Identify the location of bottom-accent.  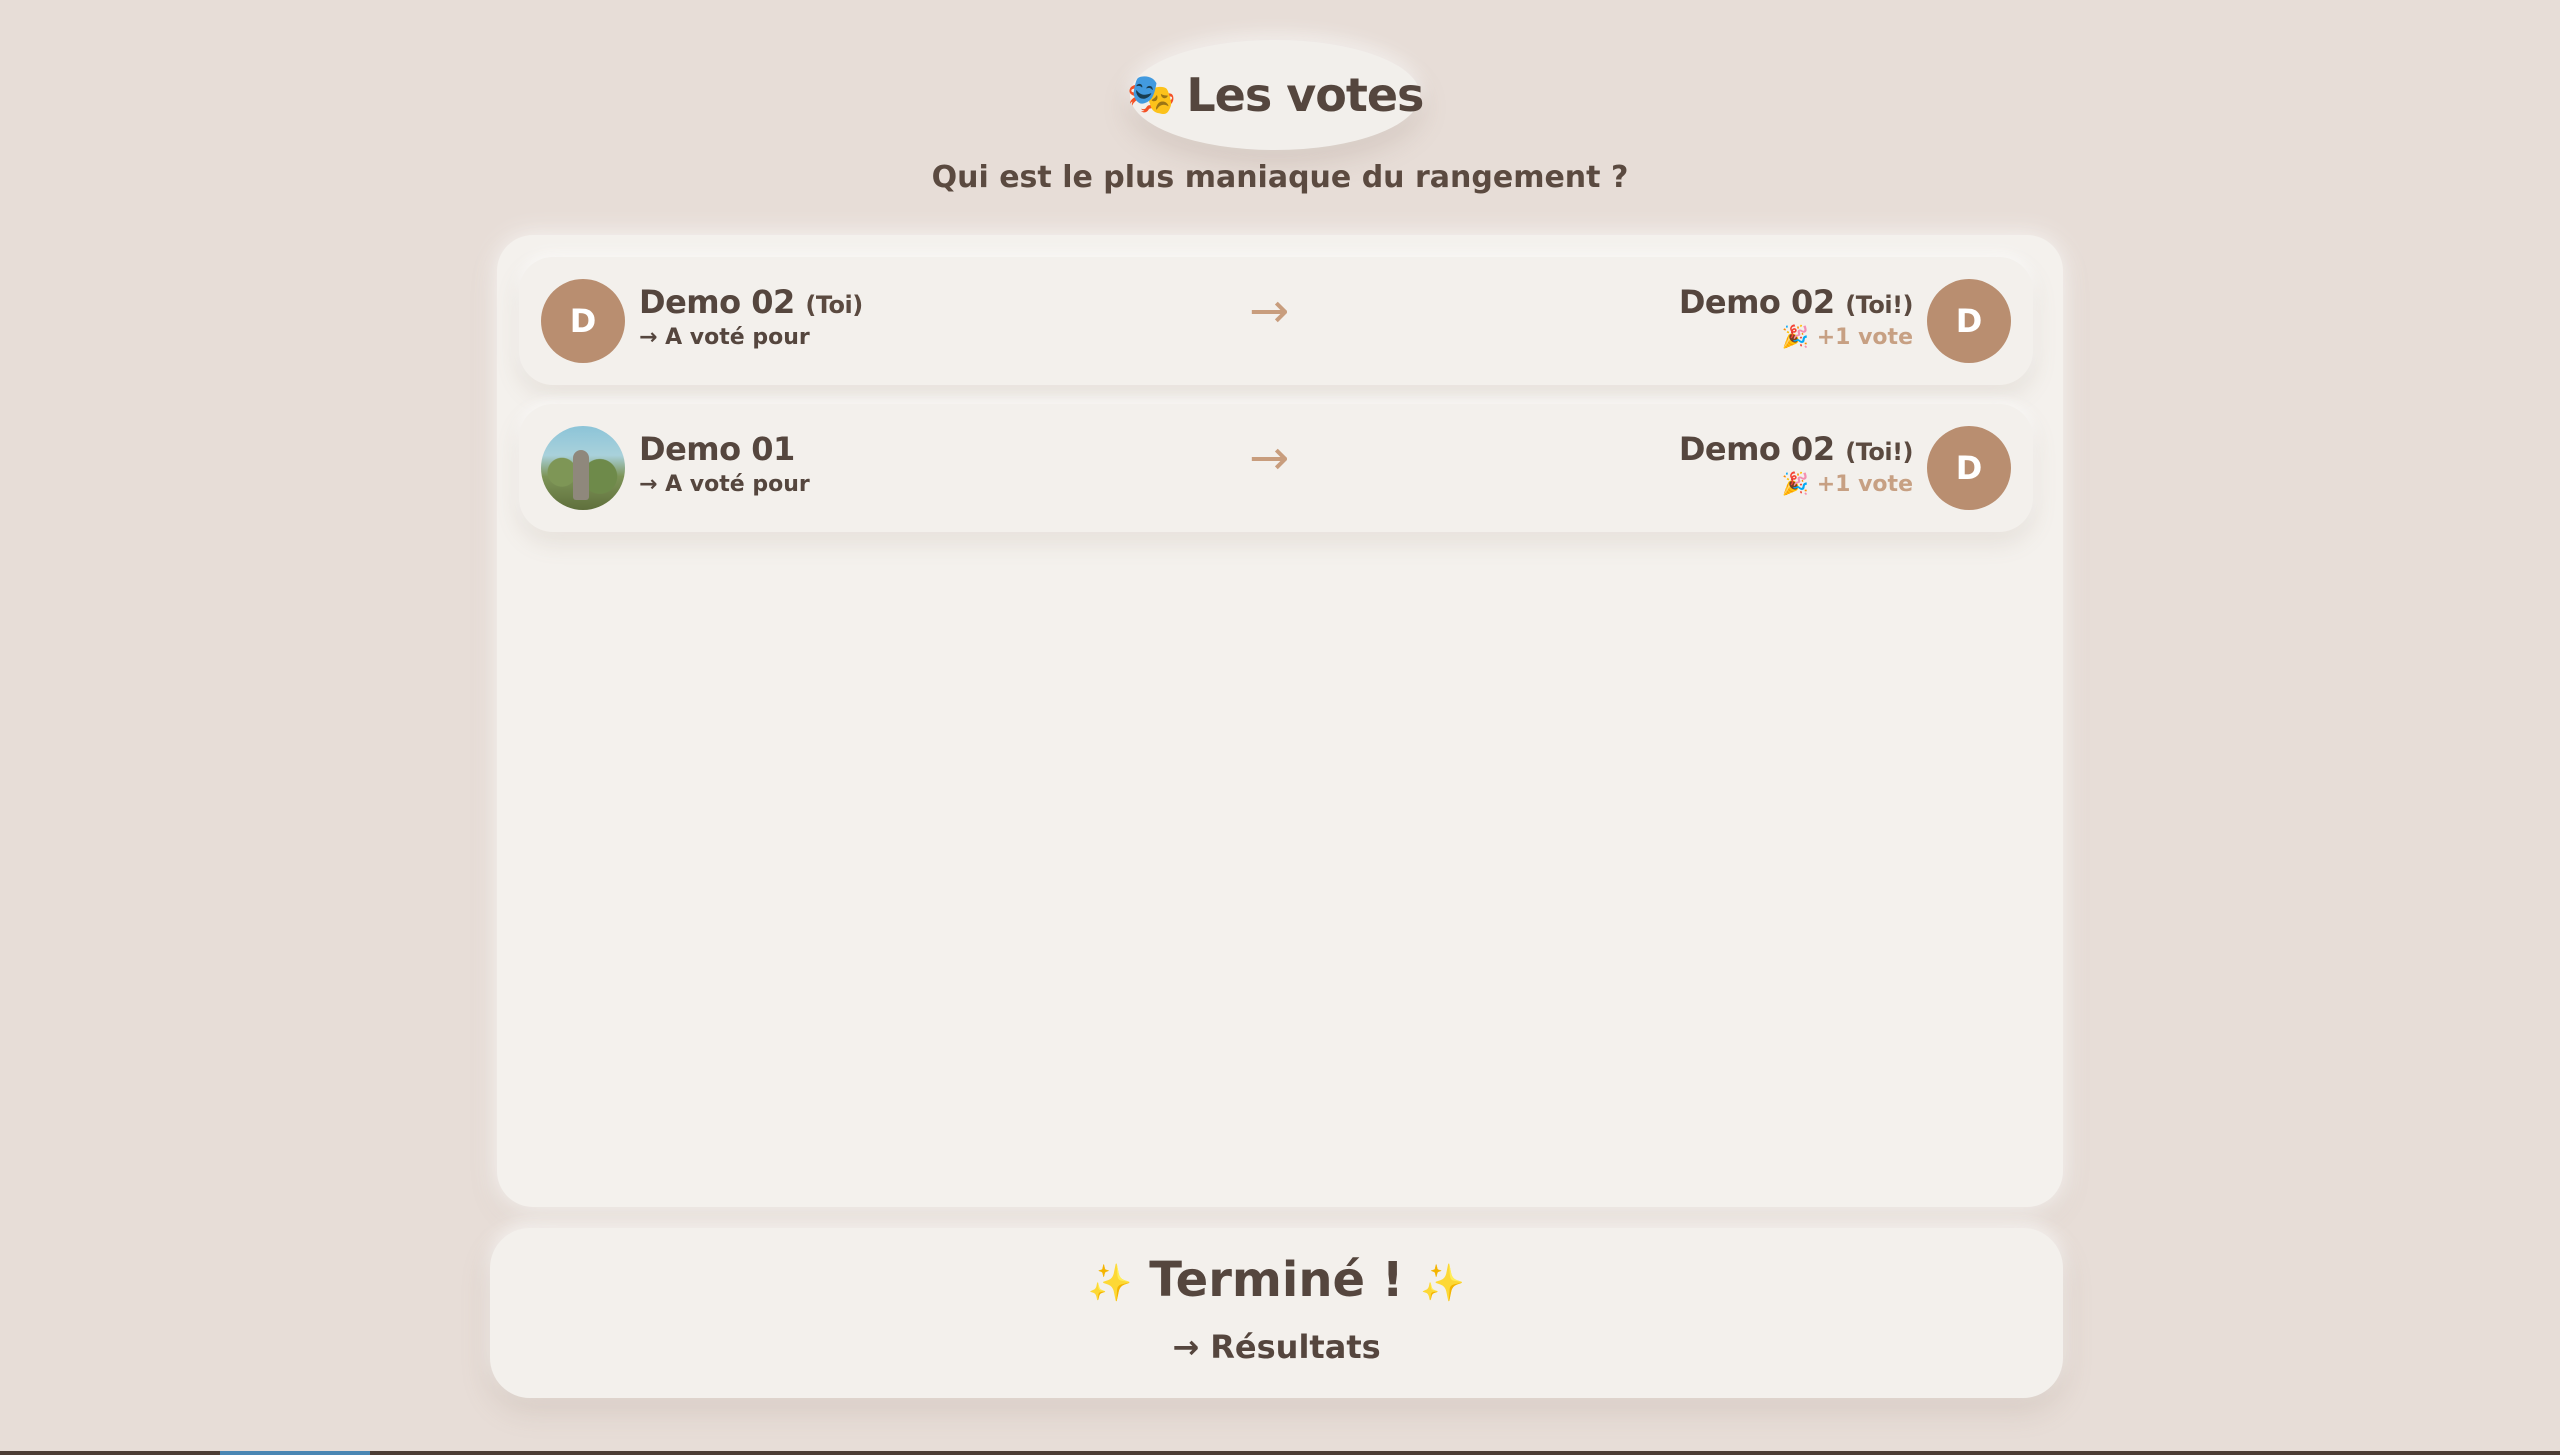
(295, 1453).